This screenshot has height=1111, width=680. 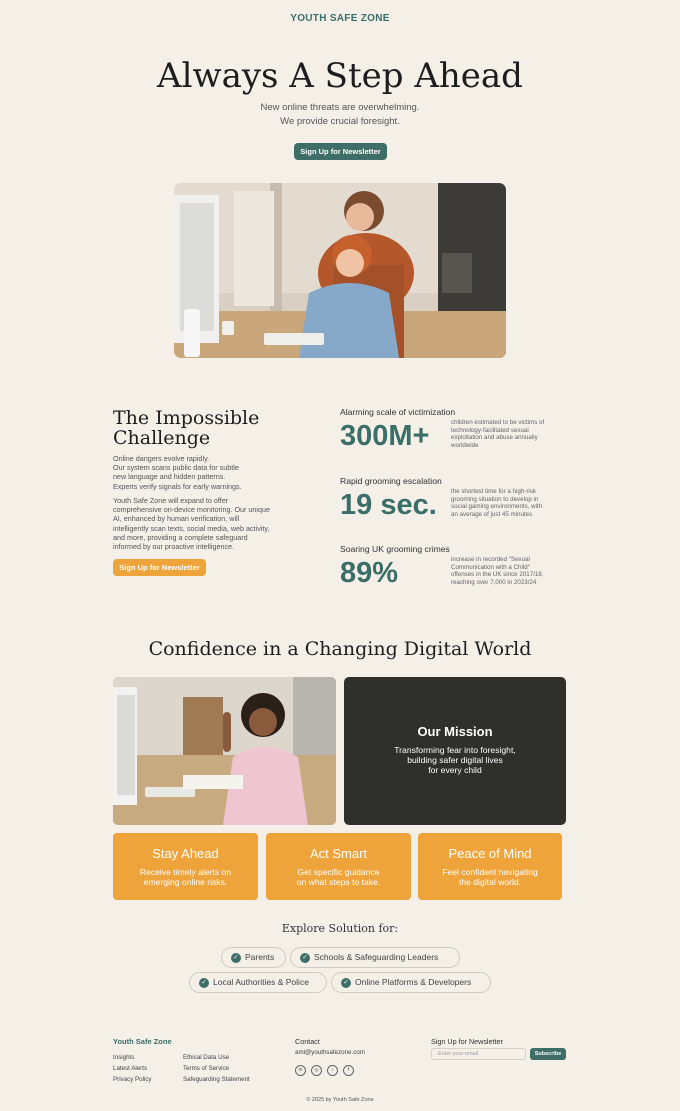 I want to click on instagram-icon: ◎, so click(x=316, y=1070).